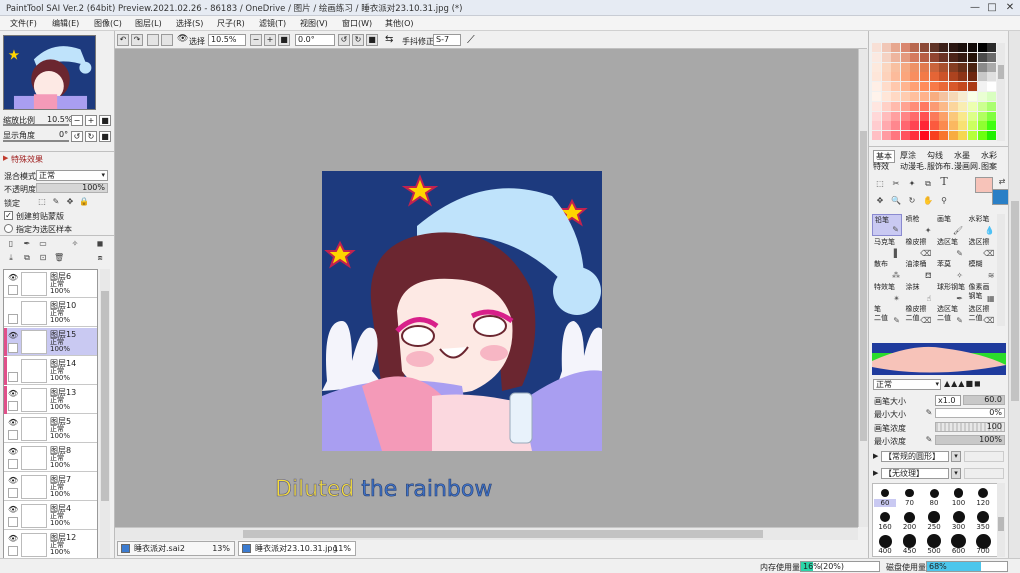 The width and height of the screenshot is (1020, 573). I want to click on menu-edit: 编辑(E), so click(65, 23).